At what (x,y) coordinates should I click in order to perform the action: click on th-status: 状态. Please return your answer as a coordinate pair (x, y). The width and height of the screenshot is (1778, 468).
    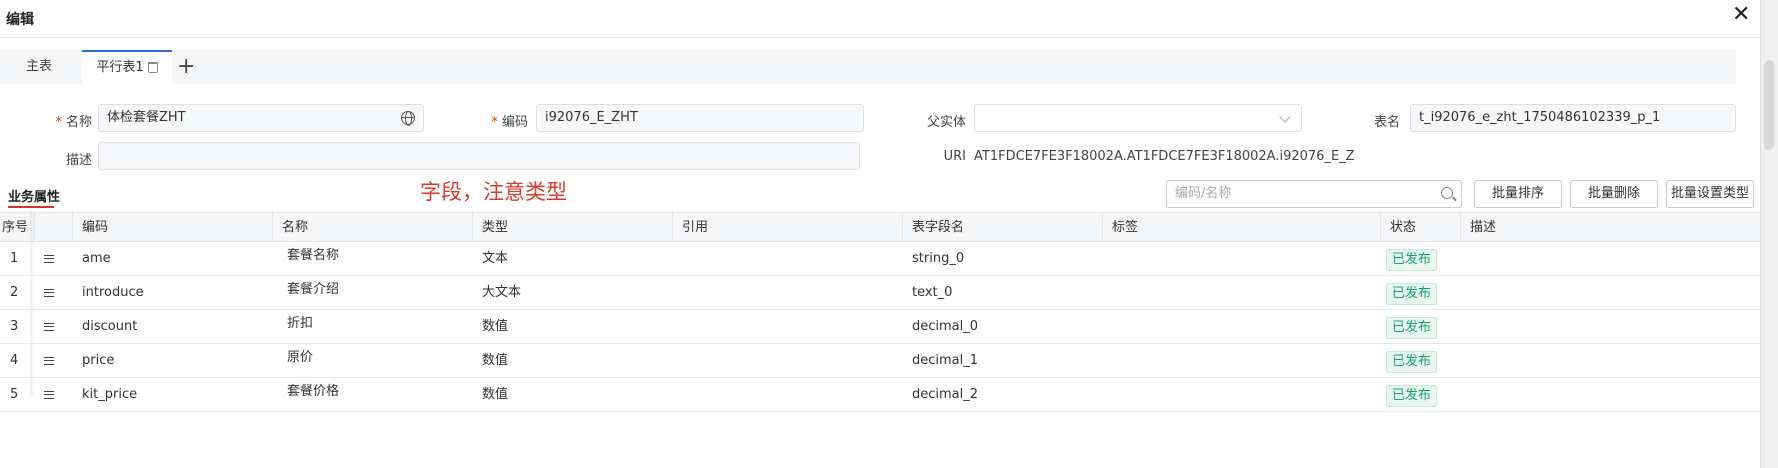
    Looking at the image, I should click on (1420, 227).